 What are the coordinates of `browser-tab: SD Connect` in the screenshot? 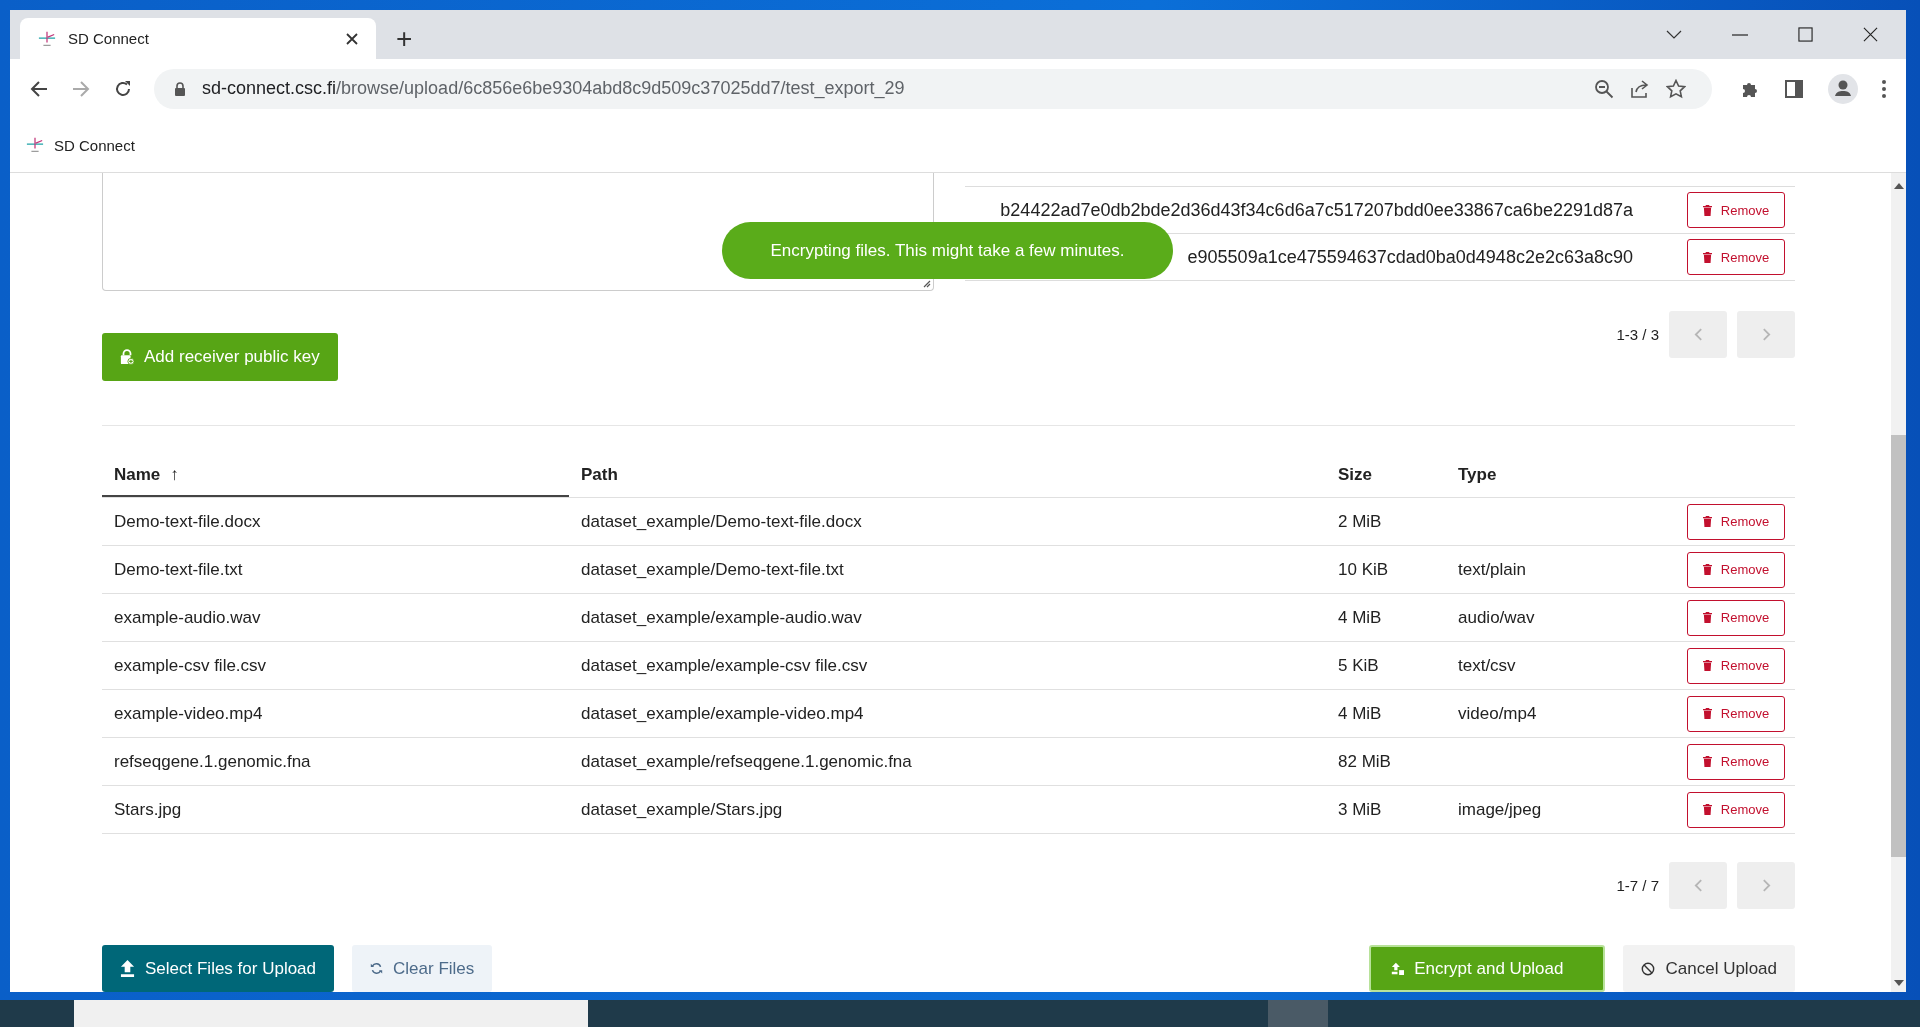 It's located at (198, 38).